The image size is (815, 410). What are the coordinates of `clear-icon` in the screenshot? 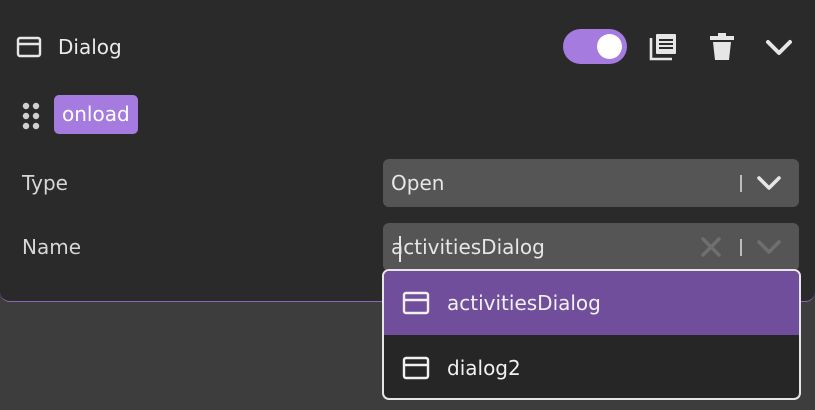 It's located at (711, 247).